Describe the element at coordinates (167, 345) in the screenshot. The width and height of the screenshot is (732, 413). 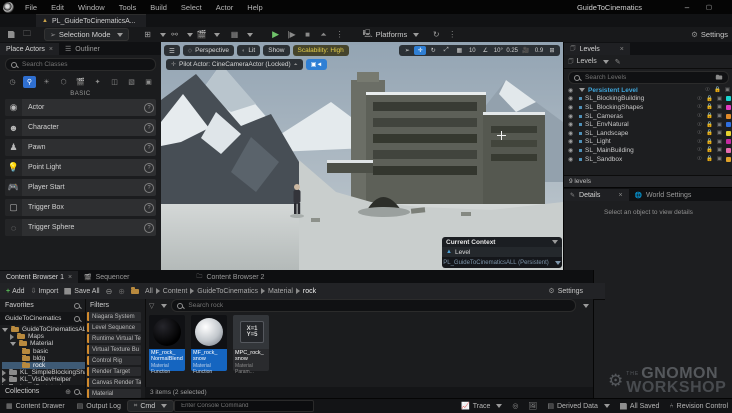
I see `asset-tile-mf-rock-normalblend: MF_rock_ NormalBlend Material Function` at that location.